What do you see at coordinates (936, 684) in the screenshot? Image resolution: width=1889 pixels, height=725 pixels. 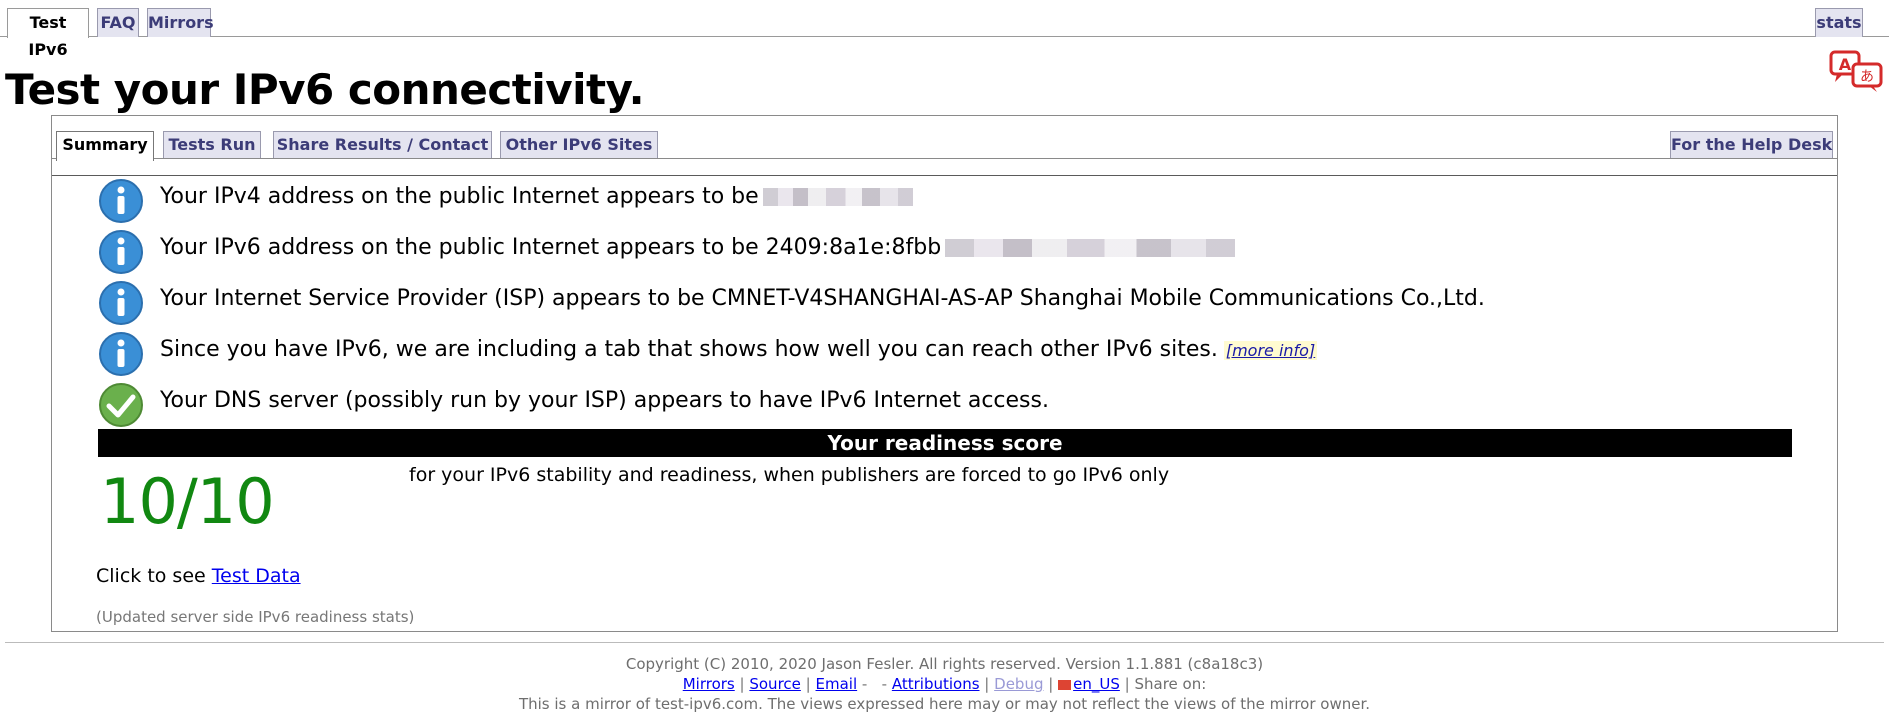 I see `footer-attributions-link: Attributions` at bounding box center [936, 684].